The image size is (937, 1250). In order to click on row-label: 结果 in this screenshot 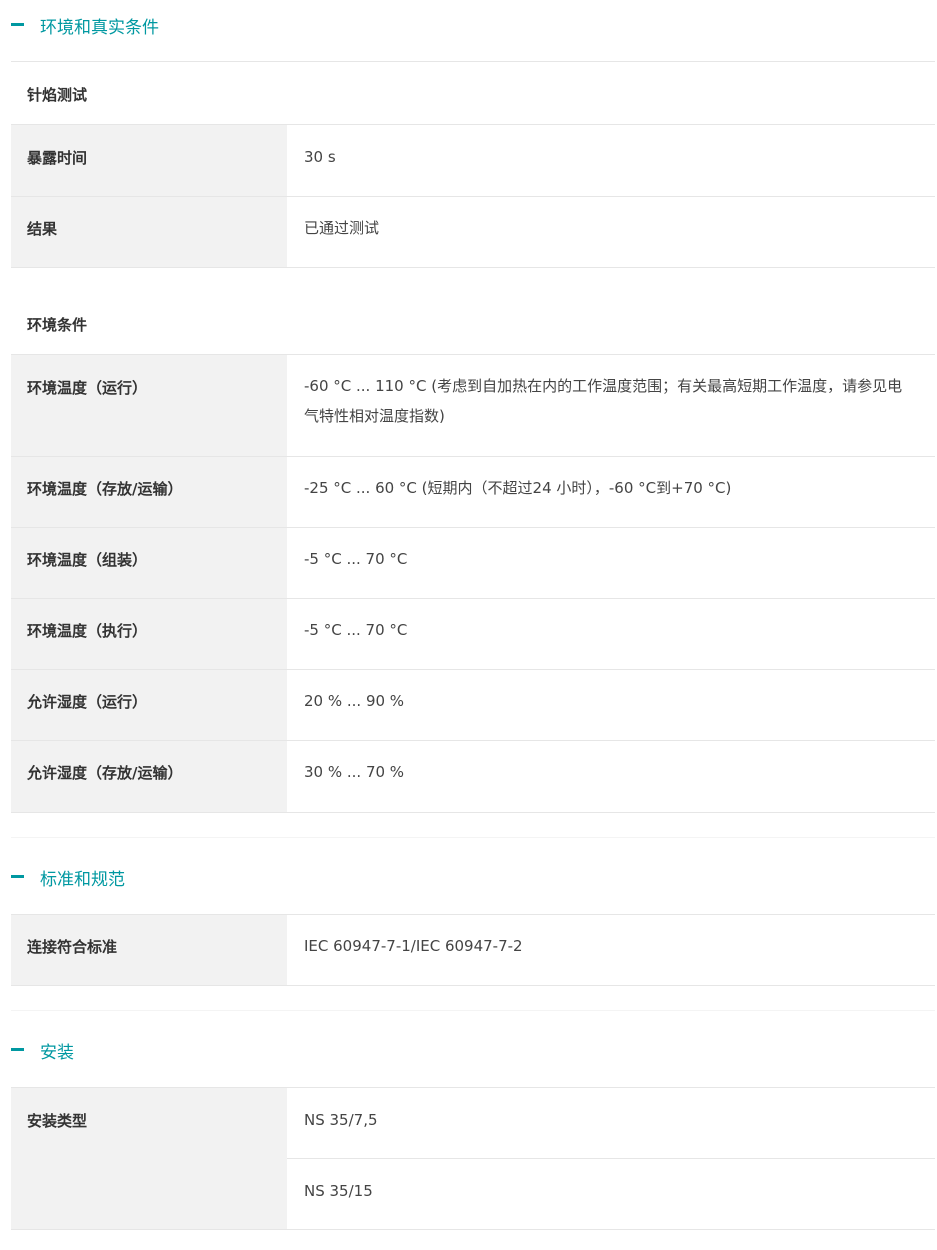, I will do `click(42, 229)`.